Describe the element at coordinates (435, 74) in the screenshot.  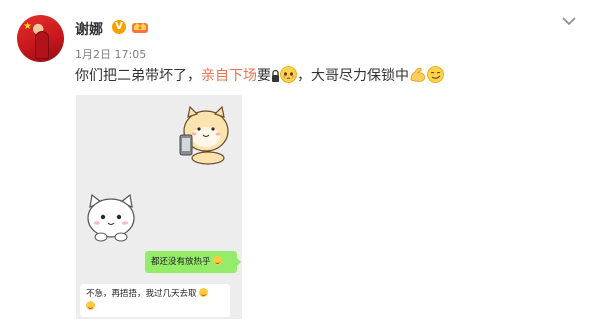
I see `smirk-face-emoji` at that location.